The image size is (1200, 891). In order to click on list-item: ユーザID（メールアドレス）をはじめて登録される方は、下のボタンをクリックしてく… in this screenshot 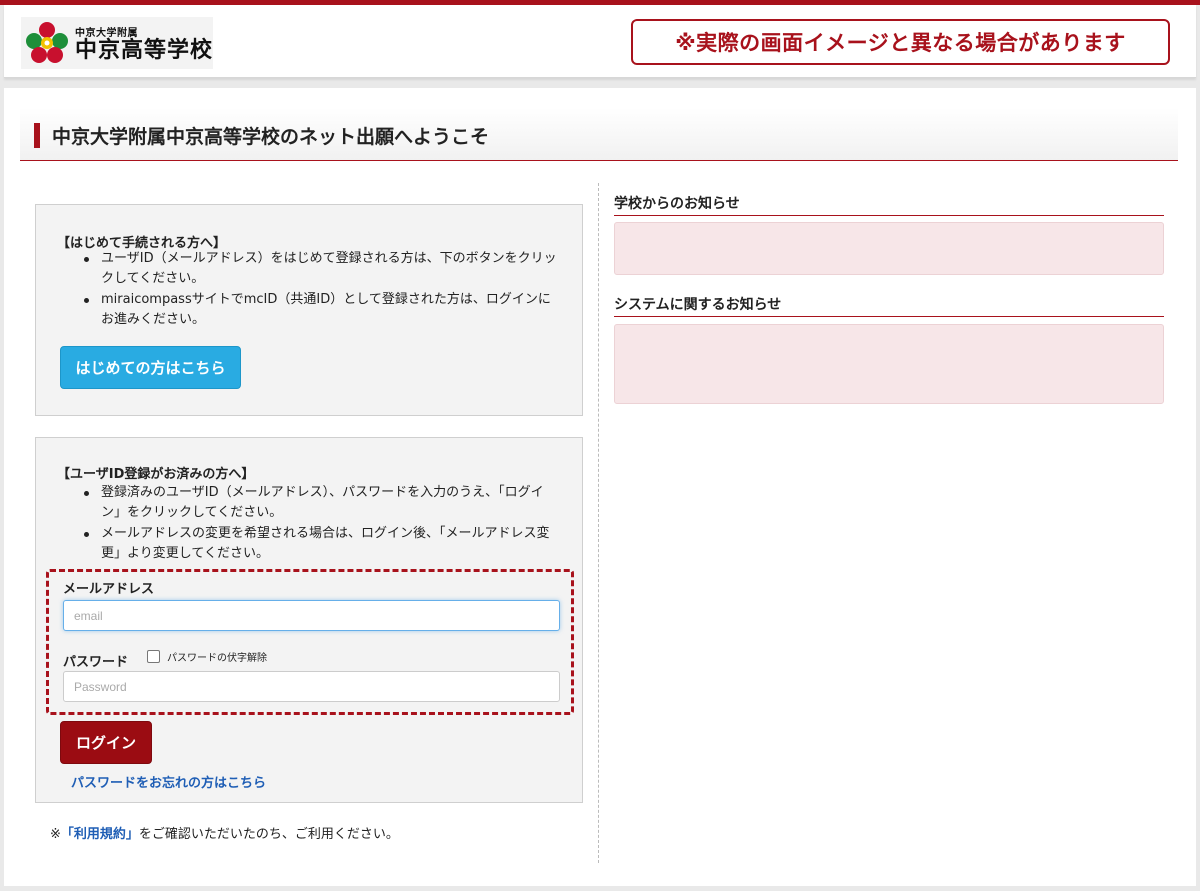, I will do `click(322, 269)`.